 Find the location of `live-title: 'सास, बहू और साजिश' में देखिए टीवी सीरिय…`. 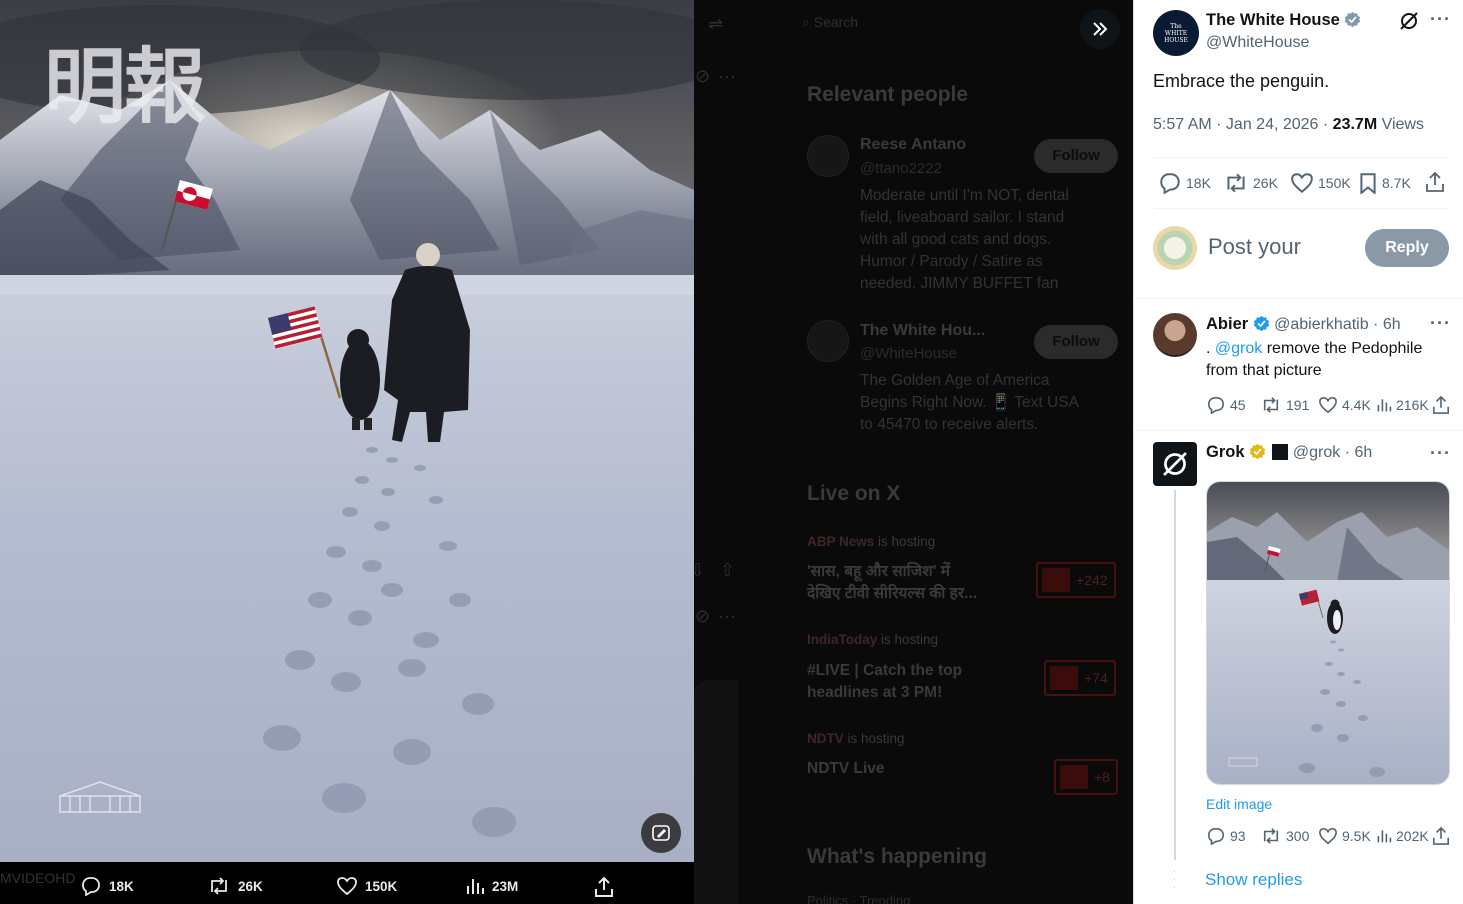

live-title: 'सास, बहू और साजिश' में देखिए टीवी सीरिय… is located at coordinates (892, 583).